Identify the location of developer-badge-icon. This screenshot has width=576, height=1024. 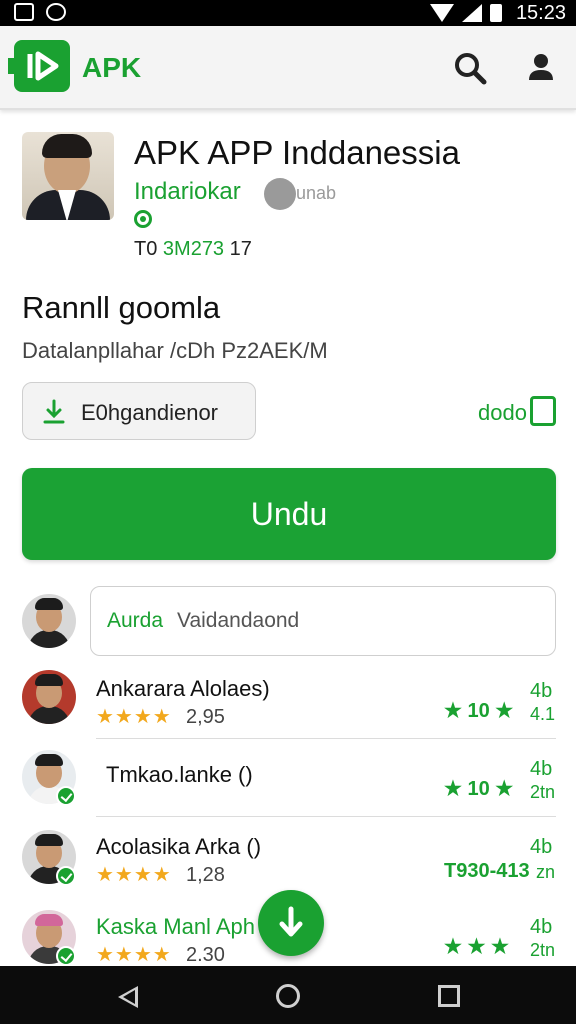
(280, 194).